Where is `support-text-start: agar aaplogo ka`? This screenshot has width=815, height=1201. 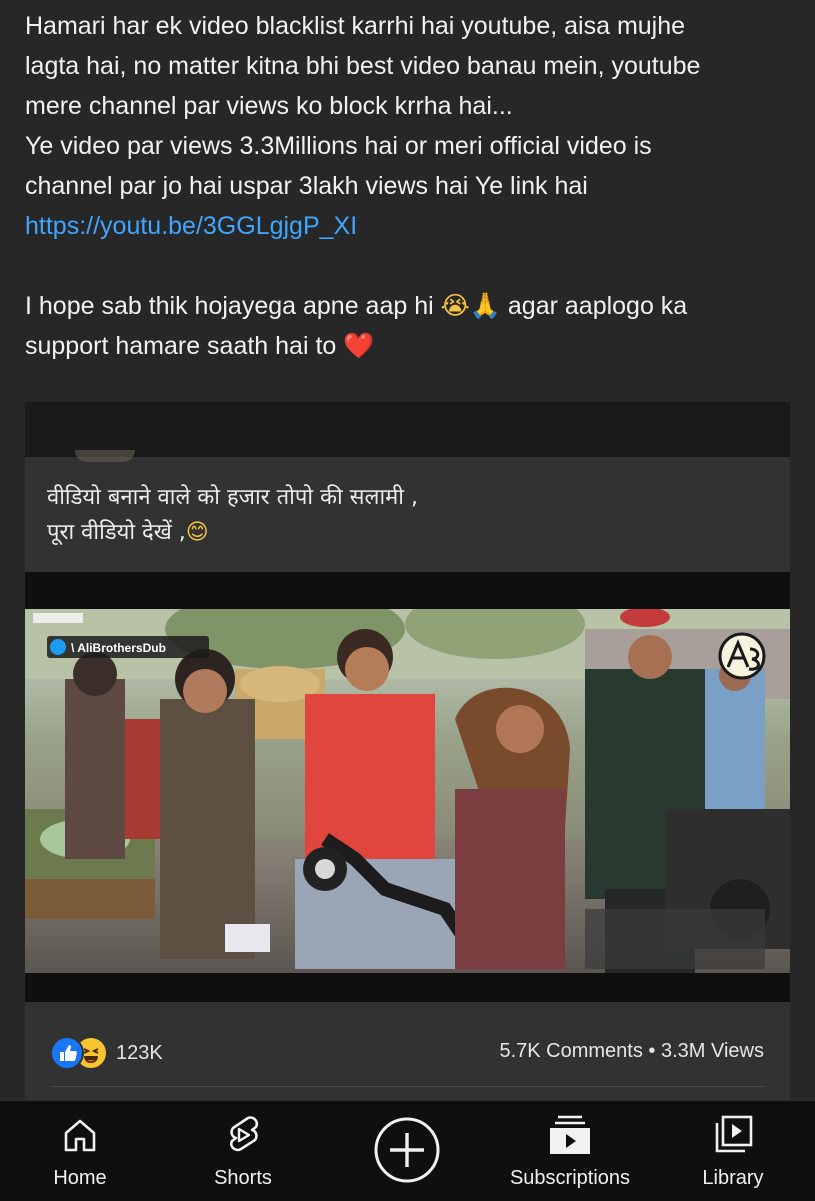 support-text-start: agar aaplogo ka is located at coordinates (594, 306).